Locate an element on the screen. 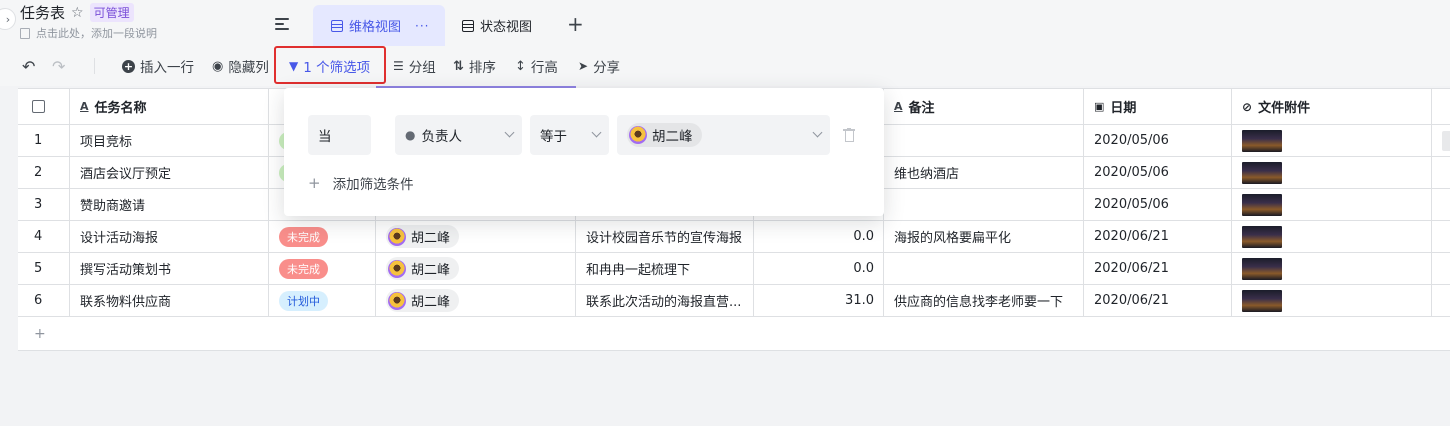  column-header-date-label: 日期 is located at coordinates (1123, 108).